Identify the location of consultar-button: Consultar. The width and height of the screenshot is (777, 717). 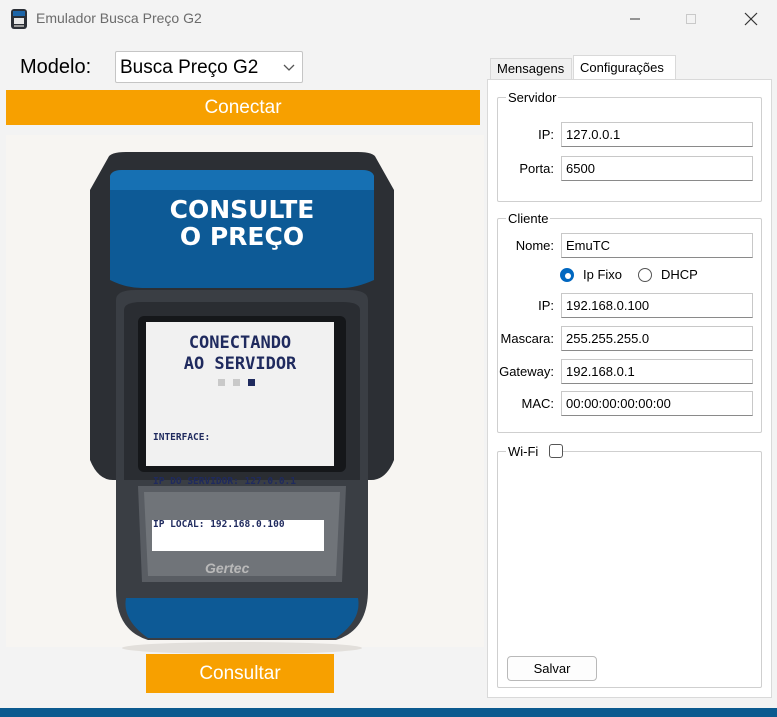
(240, 673).